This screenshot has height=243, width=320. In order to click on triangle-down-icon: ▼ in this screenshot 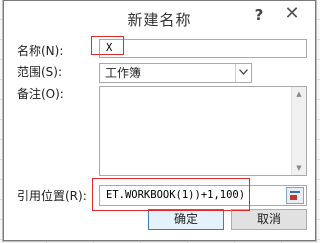, I will do `click(299, 168)`.